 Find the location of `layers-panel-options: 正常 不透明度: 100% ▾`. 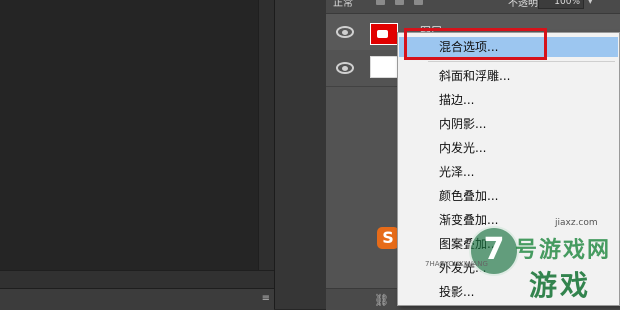

layers-panel-options: 正常 不透明度: 100% ▾ is located at coordinates (473, 7).